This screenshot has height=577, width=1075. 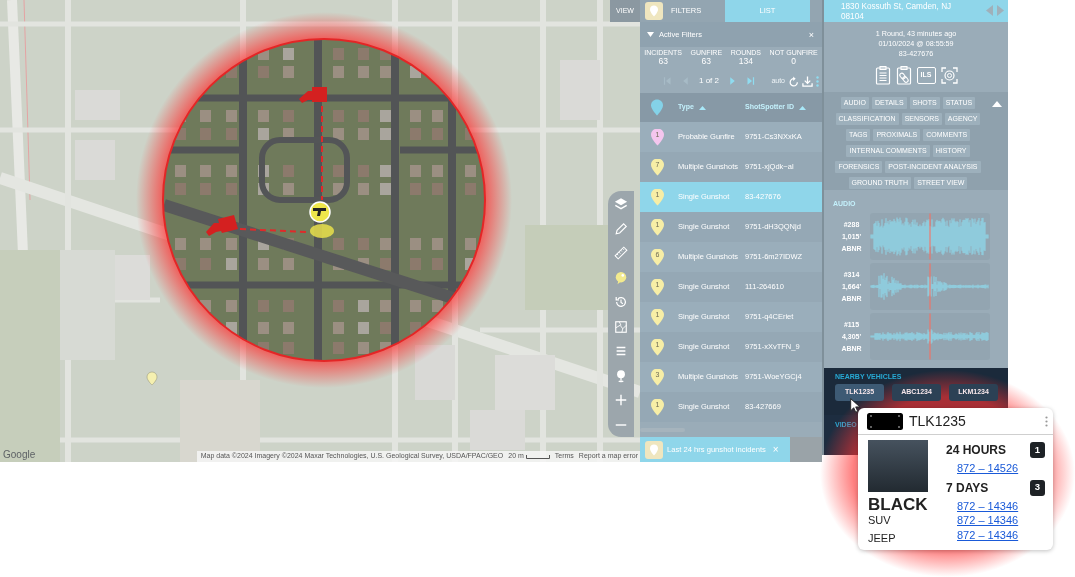 I want to click on period-label: 7 DAYS, so click(x=967, y=488).